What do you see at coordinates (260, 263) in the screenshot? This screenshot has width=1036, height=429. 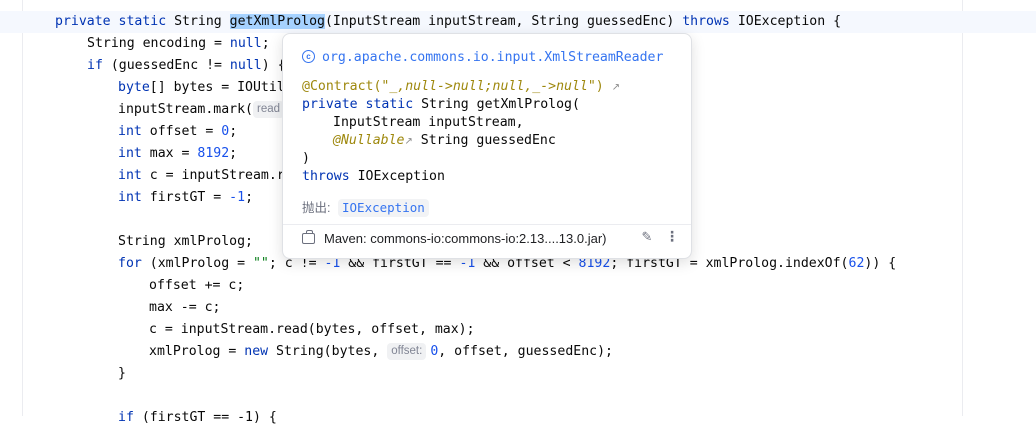 I see `code-token: ""` at bounding box center [260, 263].